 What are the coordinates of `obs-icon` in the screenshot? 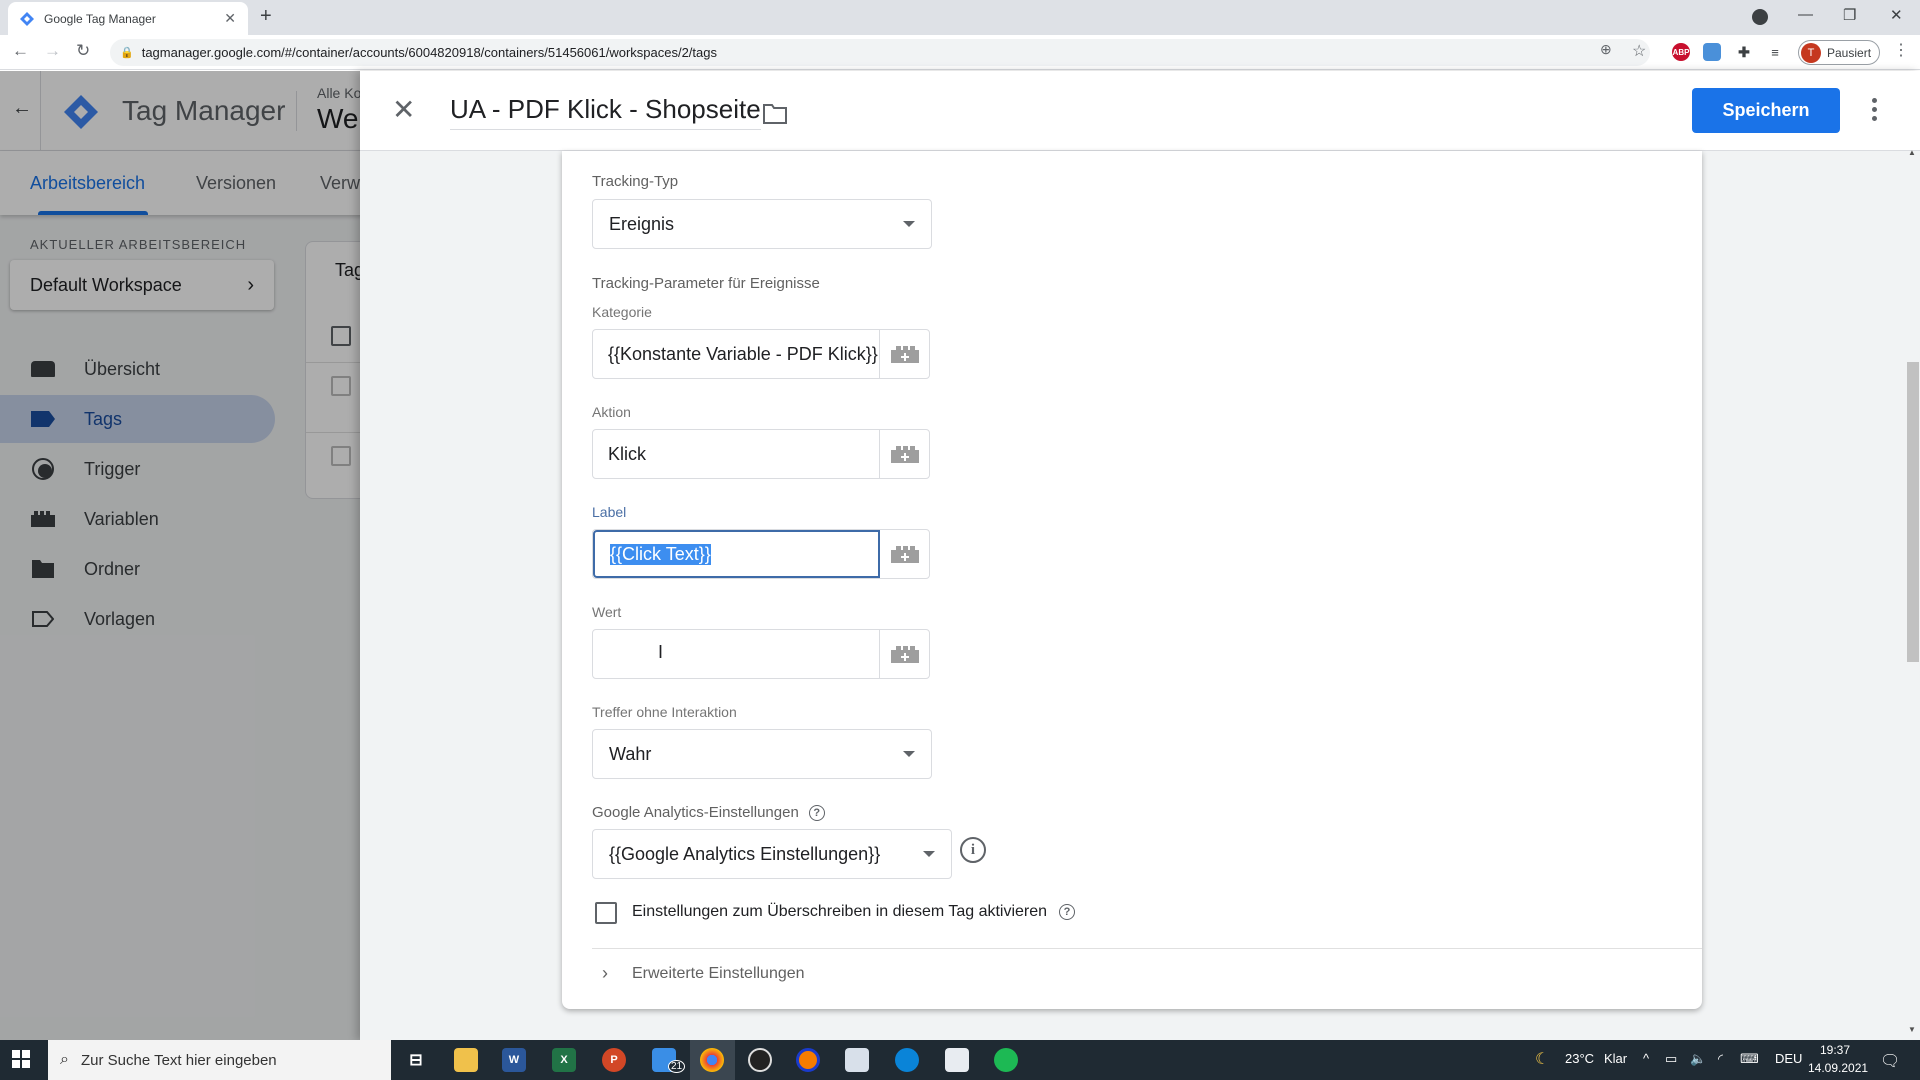 It's located at (760, 1060).